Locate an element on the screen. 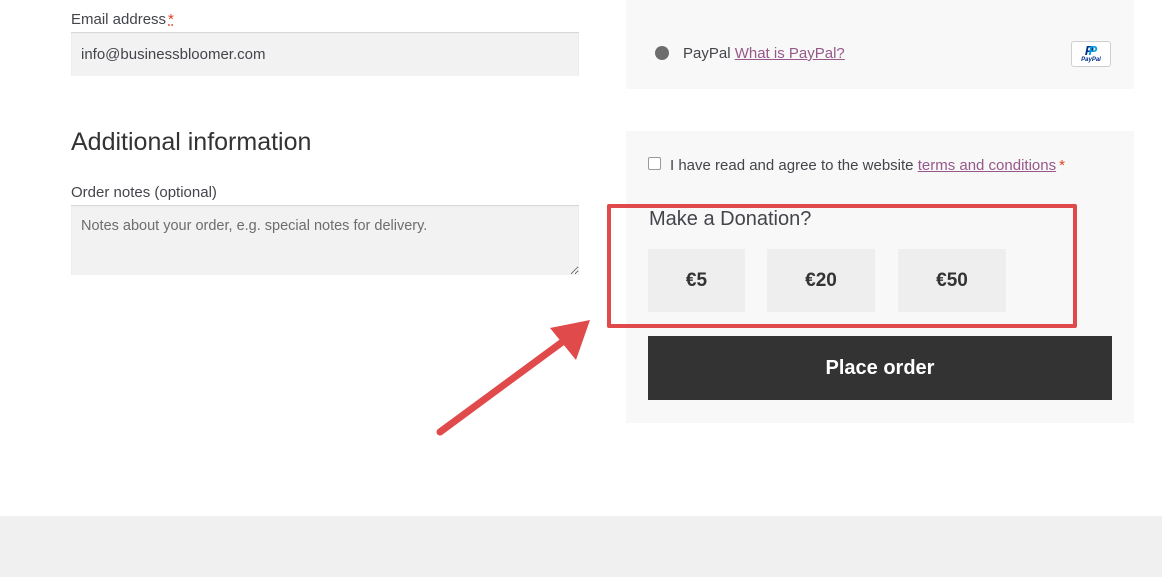 The width and height of the screenshot is (1162, 577). email-label: Email address * is located at coordinates (122, 19).